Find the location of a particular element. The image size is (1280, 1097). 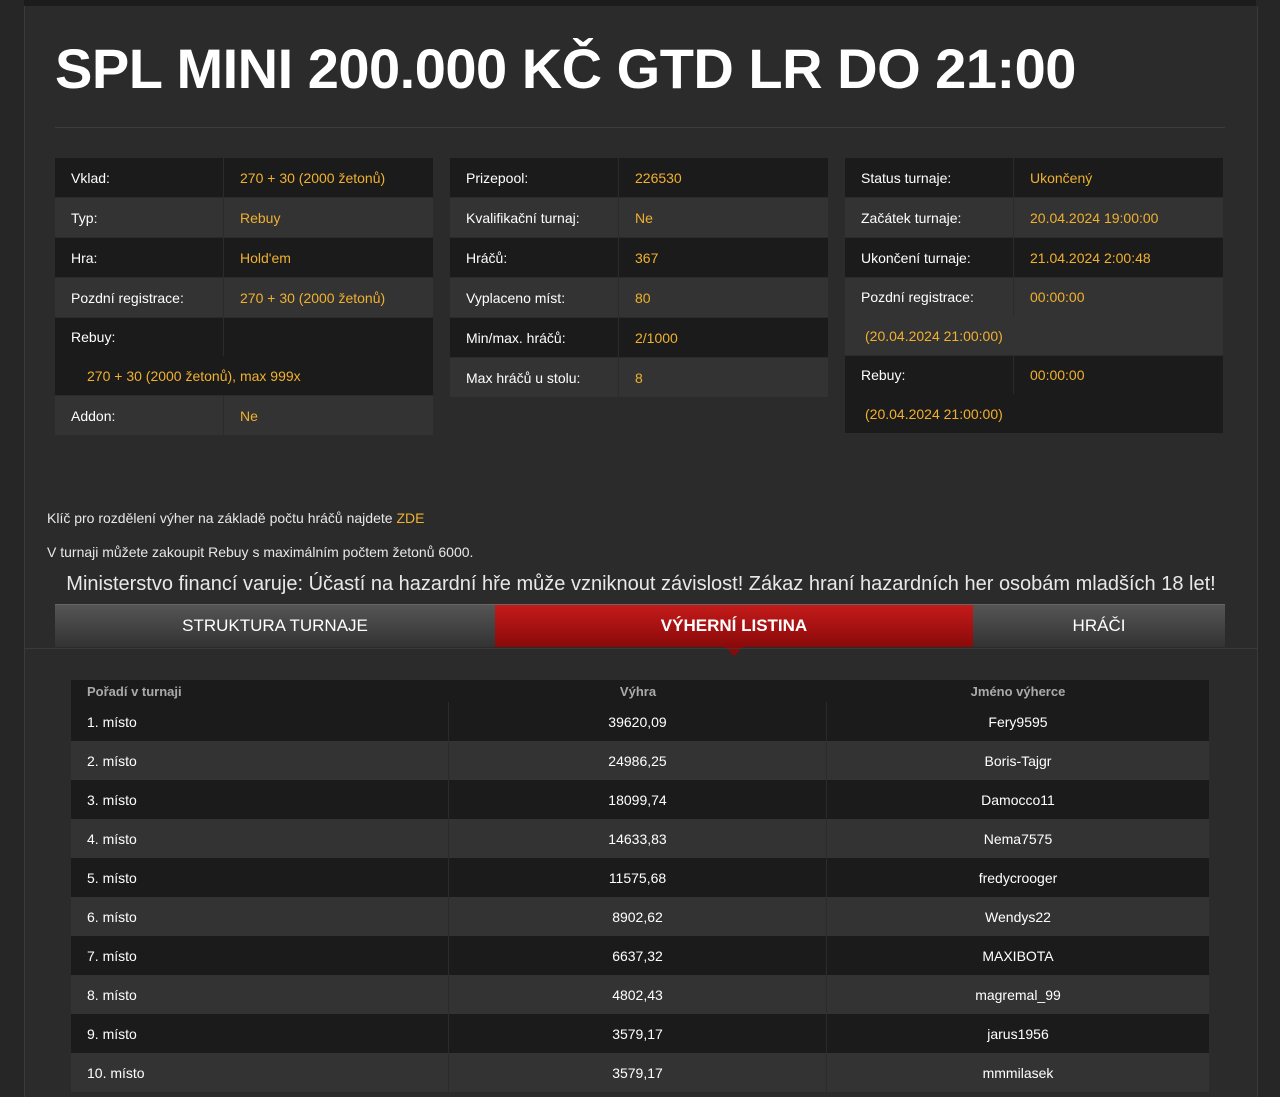

rank-cell: 2. místo is located at coordinates (260, 760).